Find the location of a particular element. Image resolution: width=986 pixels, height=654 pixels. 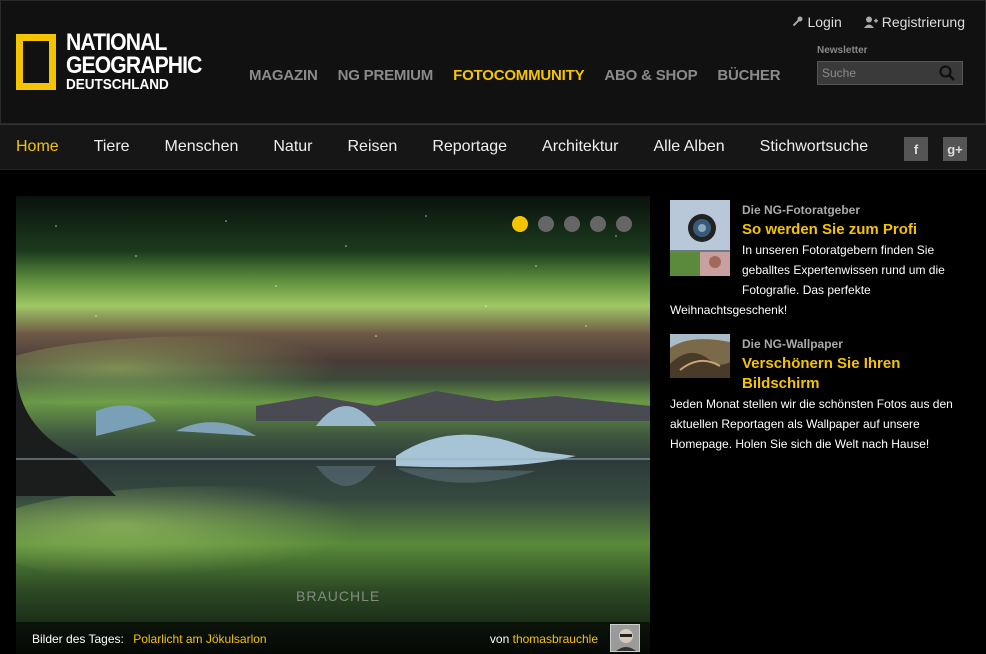

search-icon is located at coordinates (947, 73).